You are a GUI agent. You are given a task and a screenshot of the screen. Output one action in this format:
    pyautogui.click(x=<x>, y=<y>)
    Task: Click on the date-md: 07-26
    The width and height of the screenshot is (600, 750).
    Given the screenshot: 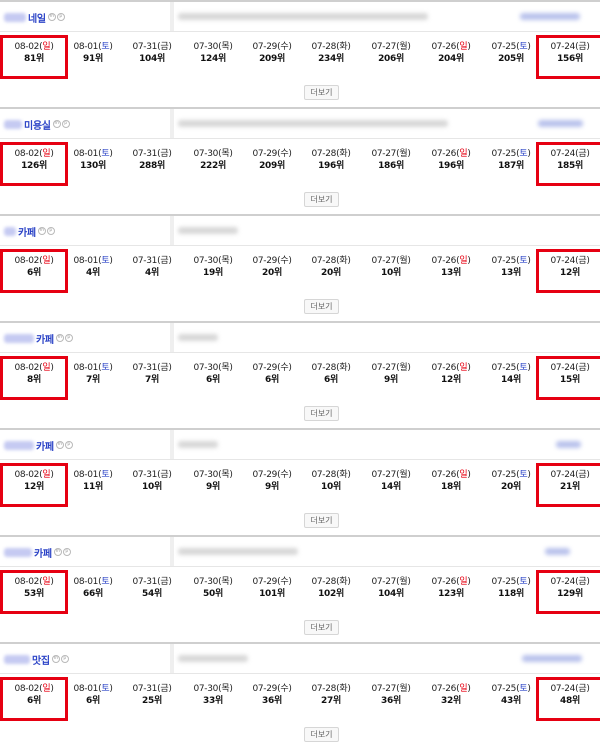 What is the action you would take?
    pyautogui.click(x=444, y=47)
    